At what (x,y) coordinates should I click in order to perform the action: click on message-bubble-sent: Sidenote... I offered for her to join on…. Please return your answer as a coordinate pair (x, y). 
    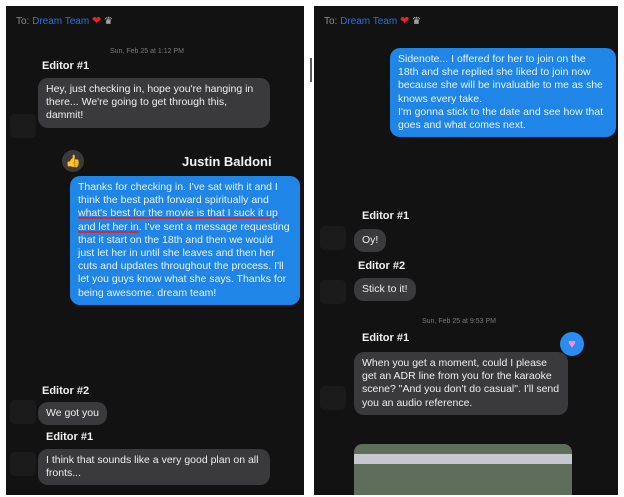
    Looking at the image, I should click on (503, 93).